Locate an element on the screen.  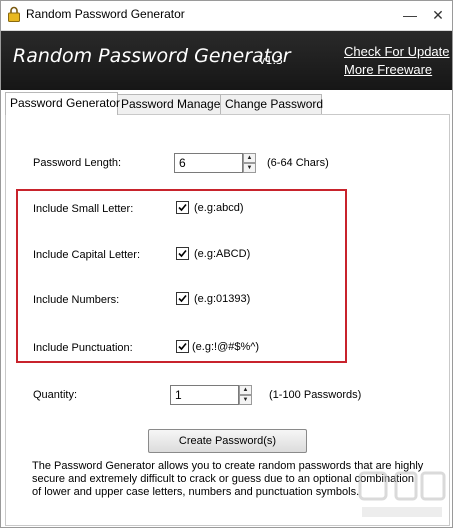
create-passwords-button: Create Password(s) is located at coordinates (227, 441).